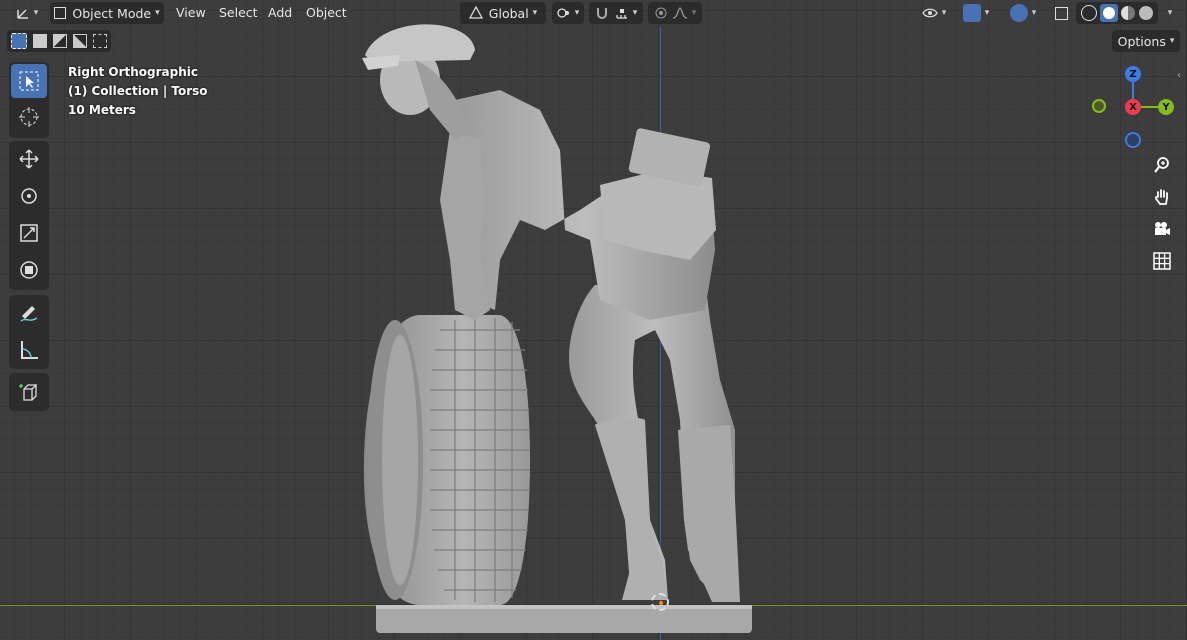 The width and height of the screenshot is (1187, 640). Describe the element at coordinates (601, 13) in the screenshot. I see `magnet-icon` at that location.